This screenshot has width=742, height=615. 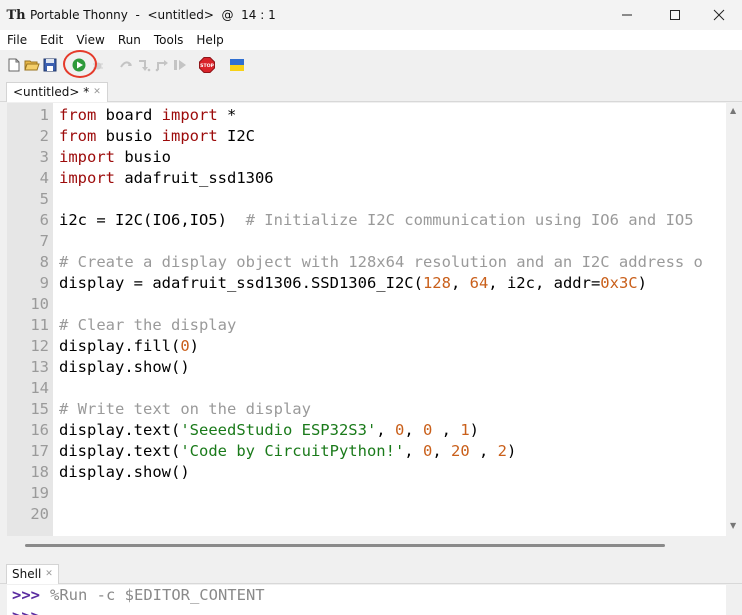 I want to click on line-number: 13, so click(x=39, y=367).